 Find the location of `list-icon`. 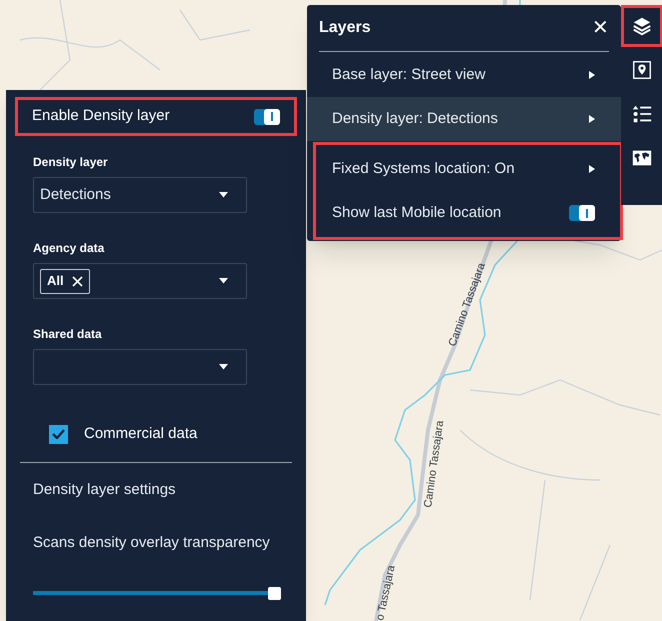

list-icon is located at coordinates (641, 114).